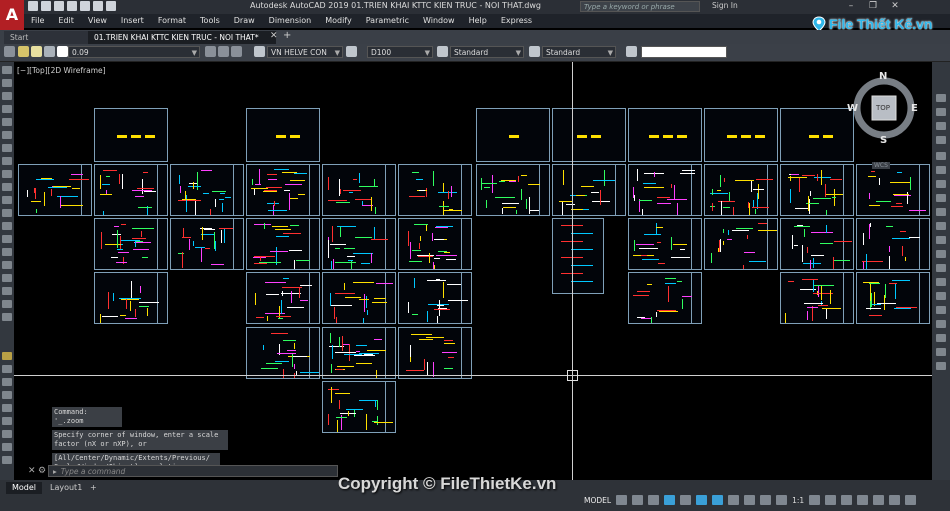  What do you see at coordinates (33, 6) in the screenshot?
I see `new-icon` at bounding box center [33, 6].